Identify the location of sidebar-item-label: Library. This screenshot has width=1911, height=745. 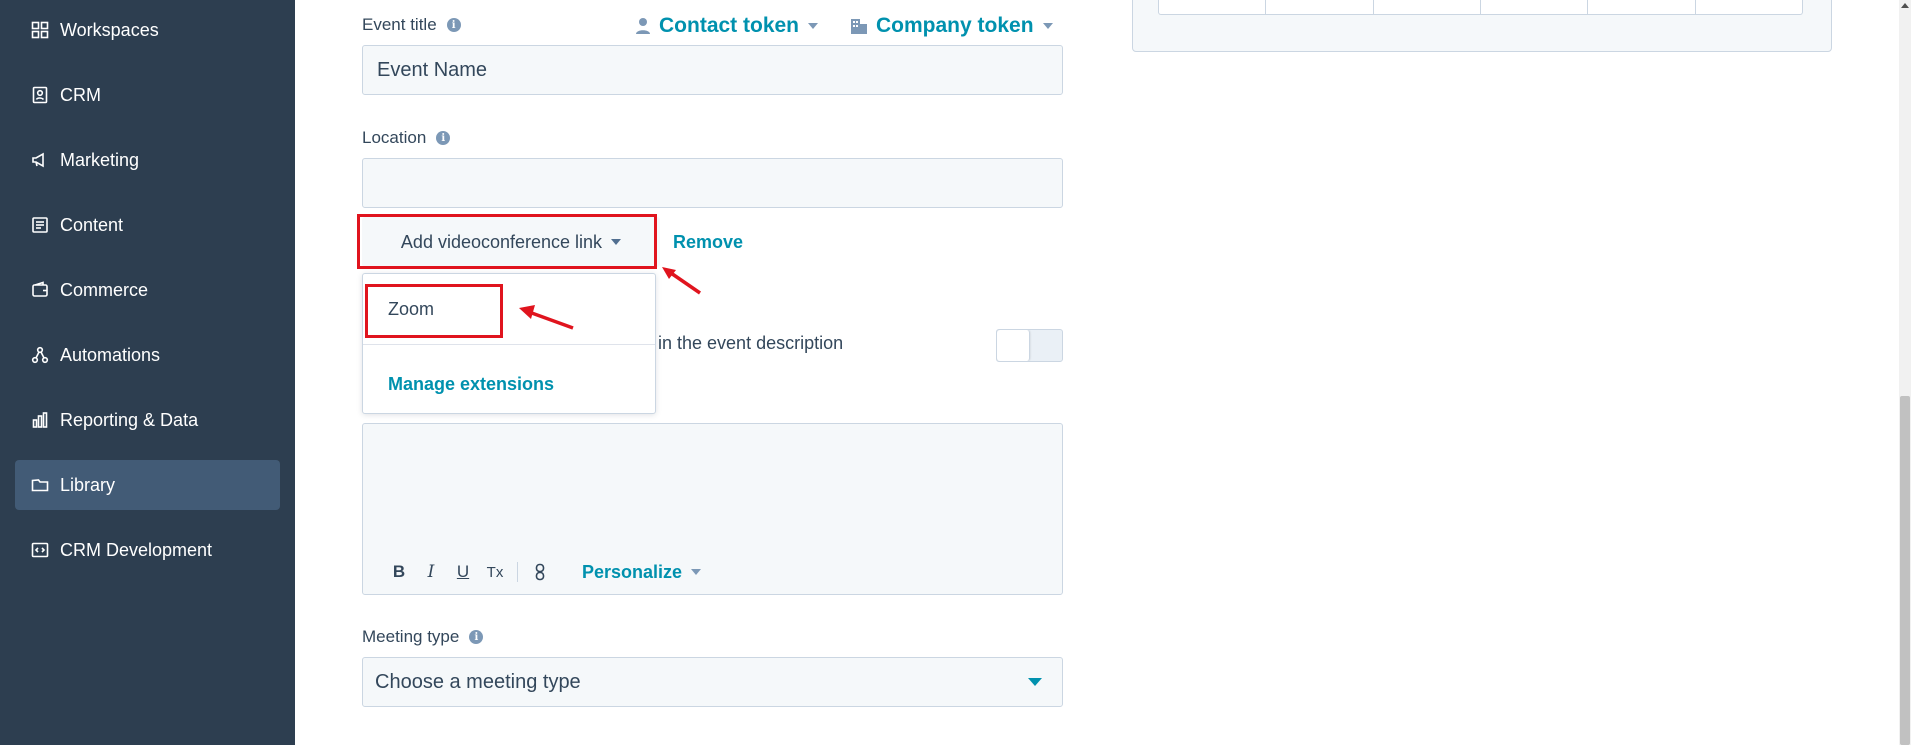
(88, 484).